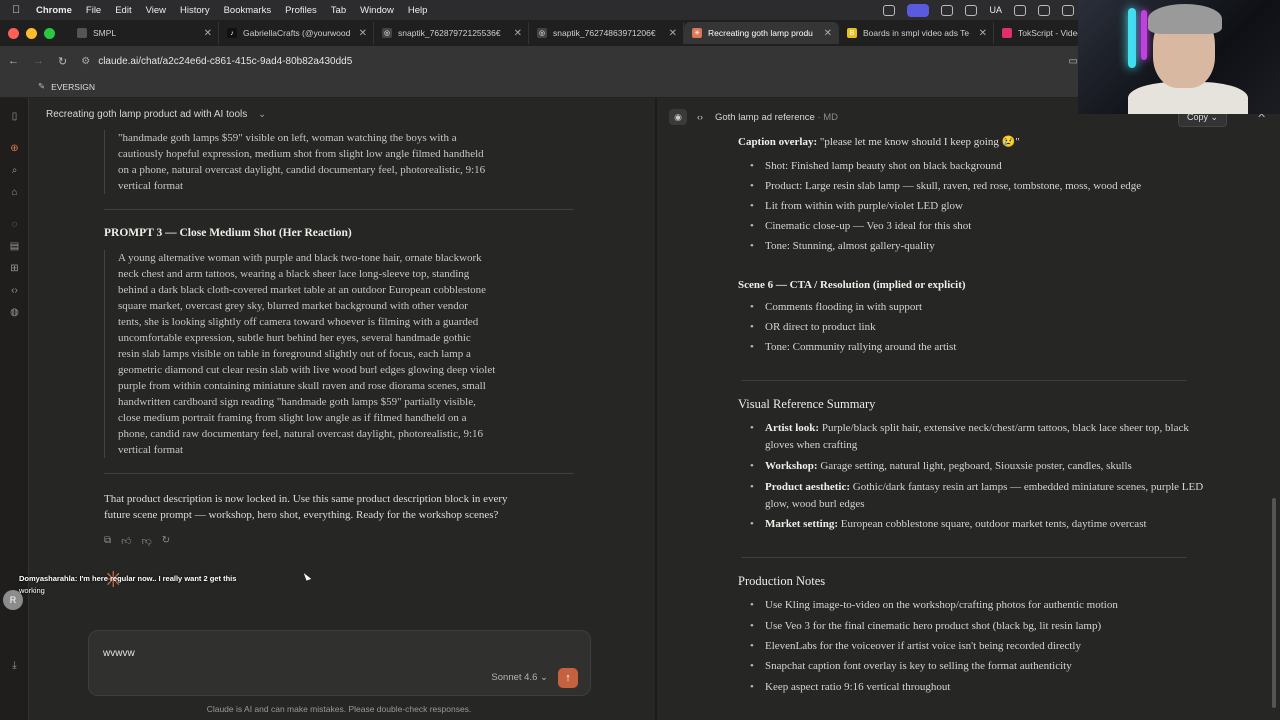  Describe the element at coordinates (144, 33) in the screenshot. I see `tab-smpl: SMPL ✕` at that location.